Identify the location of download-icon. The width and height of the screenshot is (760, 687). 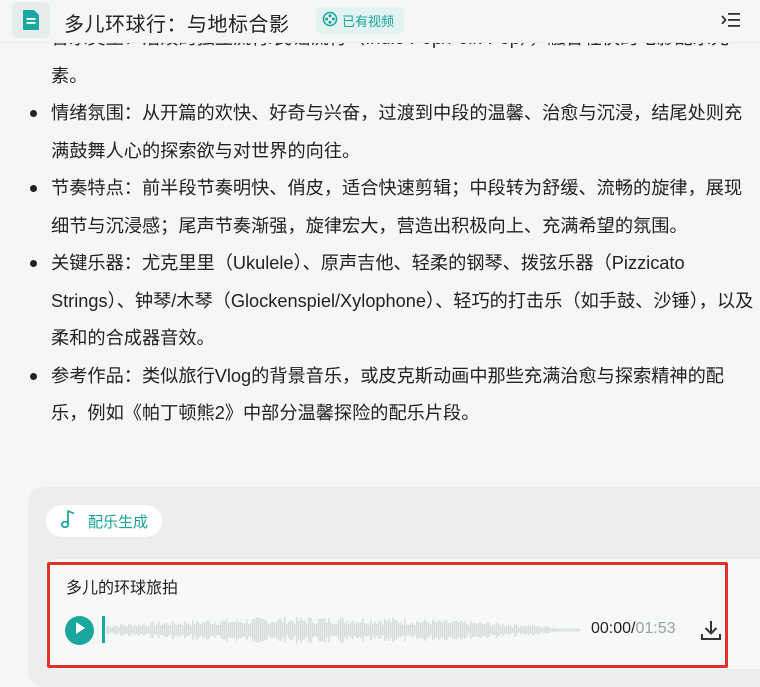
(711, 630).